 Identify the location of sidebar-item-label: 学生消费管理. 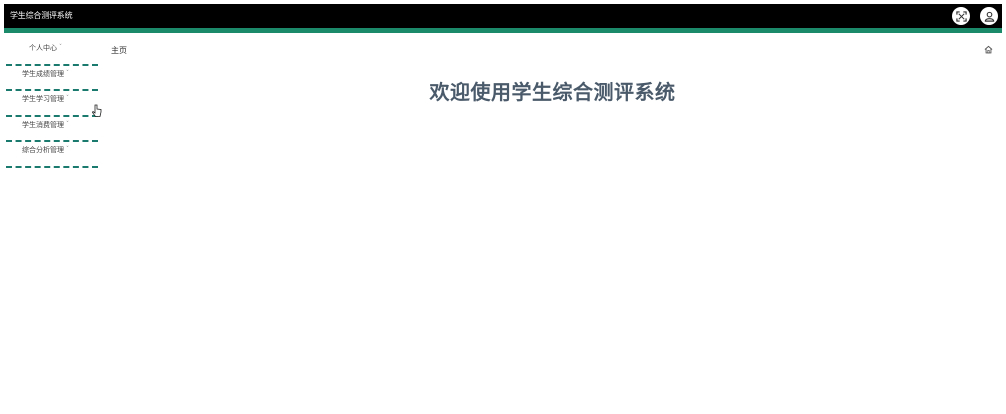
(43, 124).